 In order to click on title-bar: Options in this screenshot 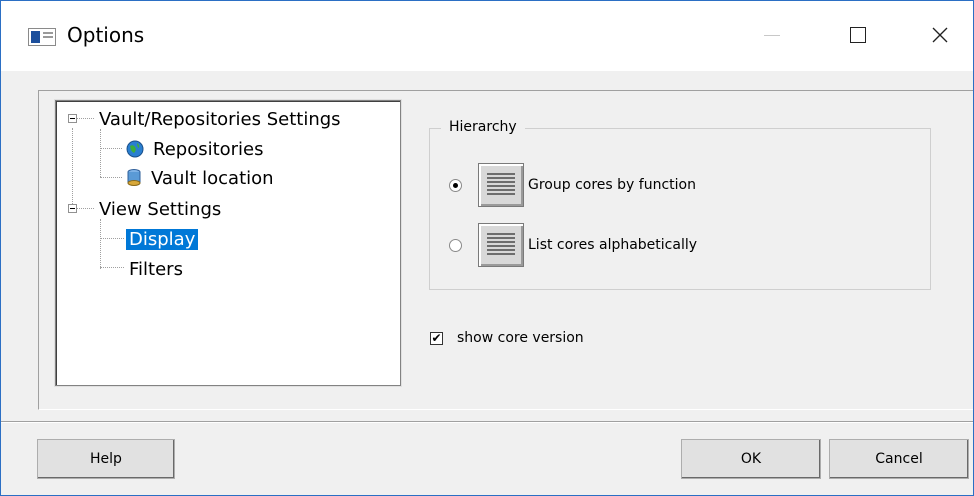, I will do `click(487, 36)`.